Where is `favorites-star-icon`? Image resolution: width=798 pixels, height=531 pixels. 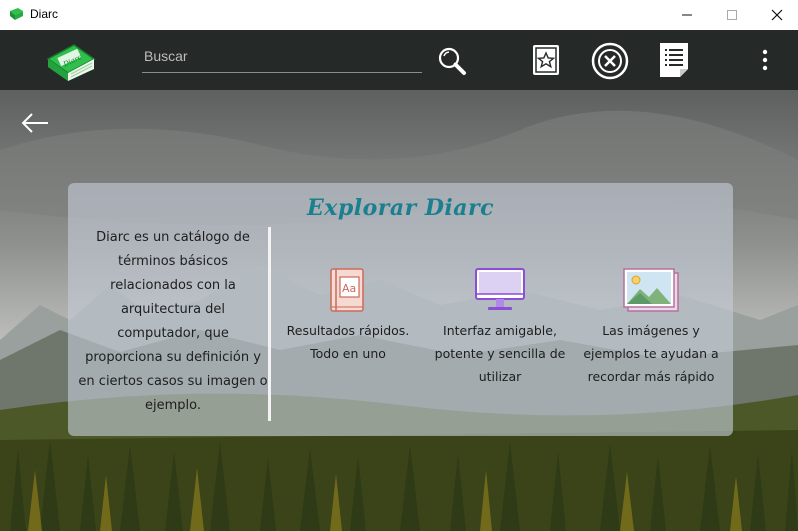
favorites-star-icon is located at coordinates (546, 60).